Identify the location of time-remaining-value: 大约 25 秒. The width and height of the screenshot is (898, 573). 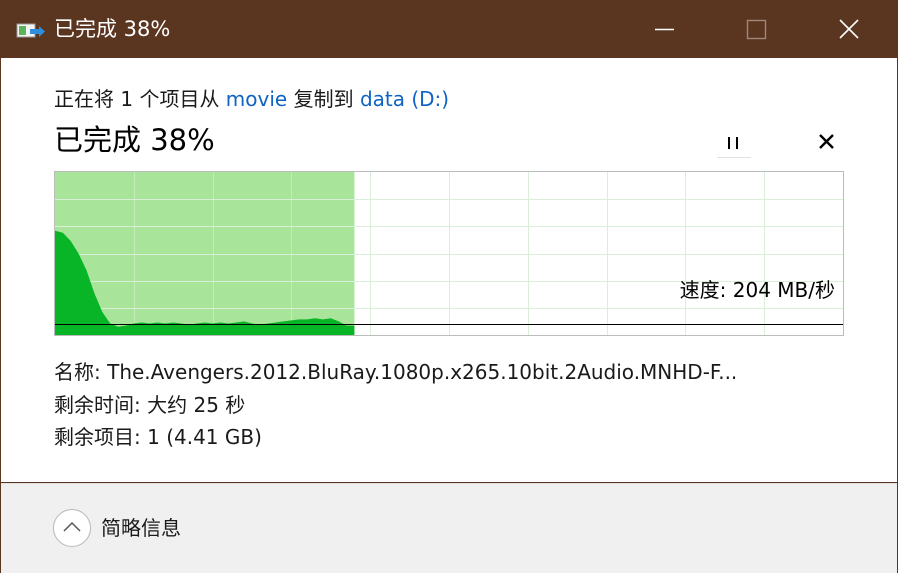
(196, 405).